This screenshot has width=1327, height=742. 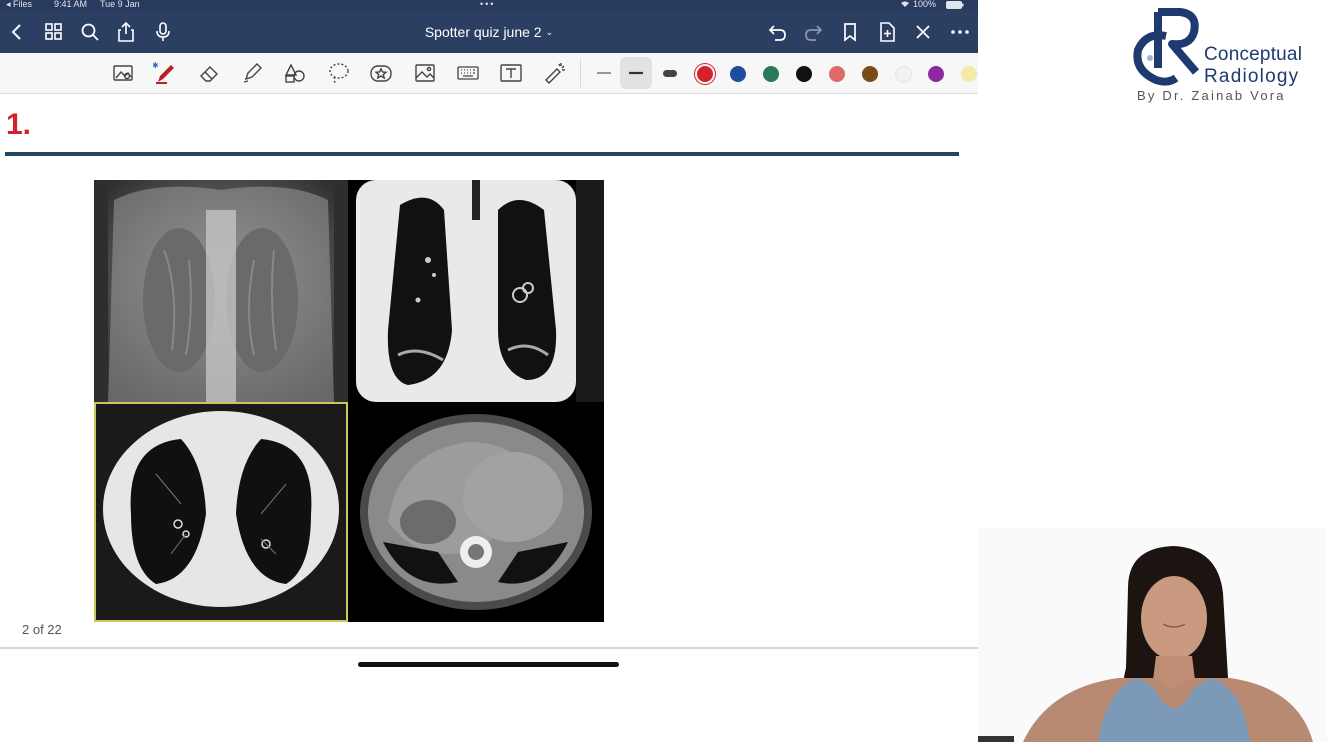 I want to click on more-options-icon, so click(x=960, y=32).